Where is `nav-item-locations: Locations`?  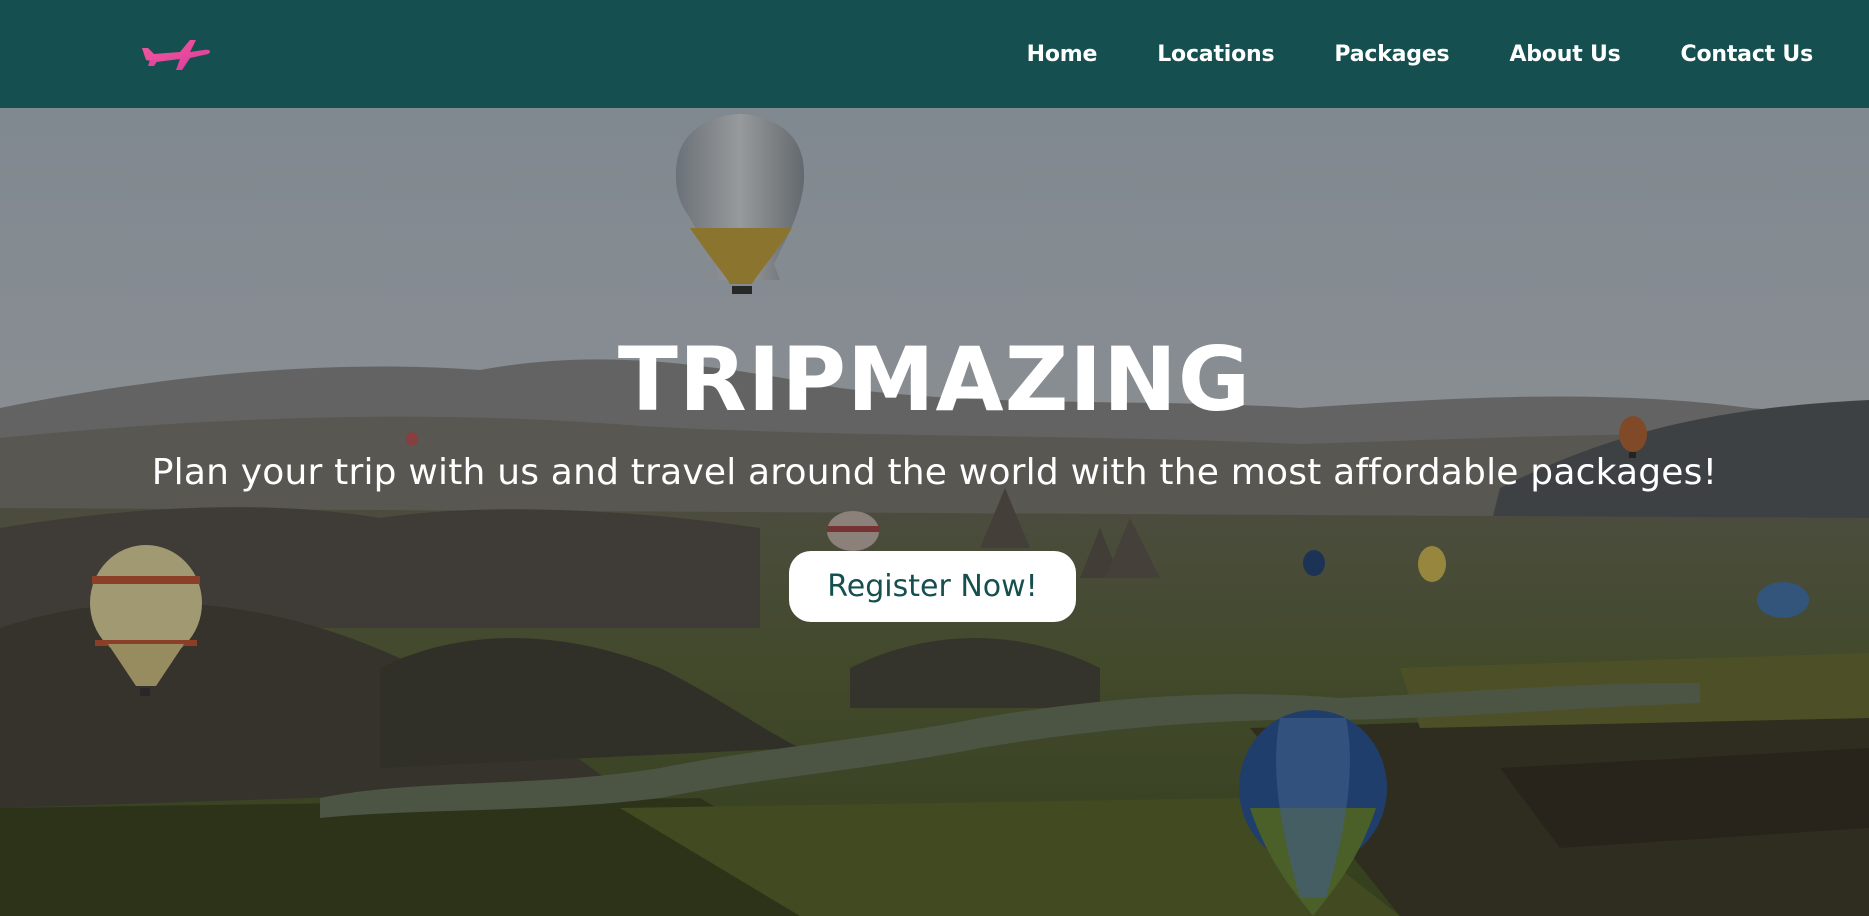
nav-item-locations: Locations is located at coordinates (1215, 54).